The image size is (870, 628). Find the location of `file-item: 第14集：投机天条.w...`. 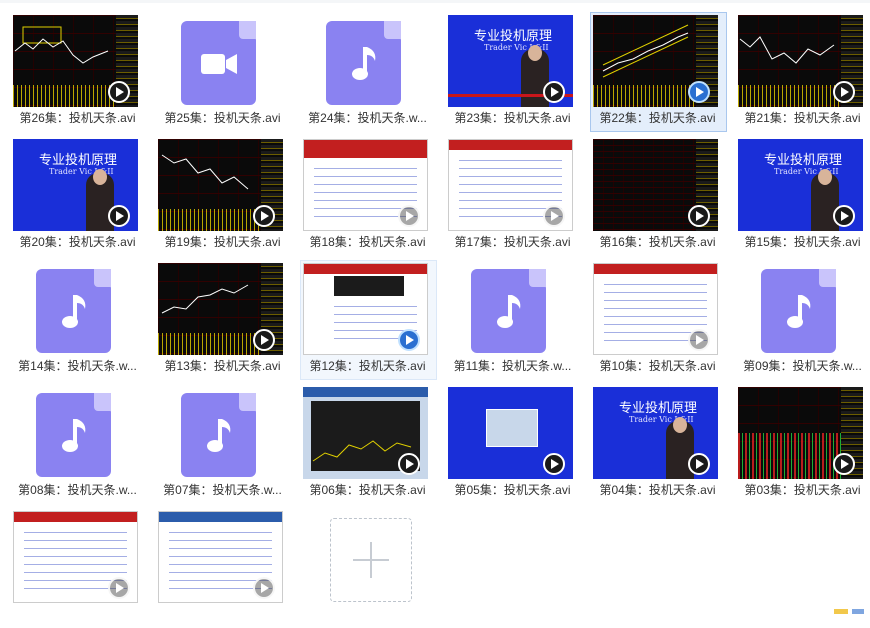

file-item: 第14集：投机天条.w... is located at coordinates (78, 320).